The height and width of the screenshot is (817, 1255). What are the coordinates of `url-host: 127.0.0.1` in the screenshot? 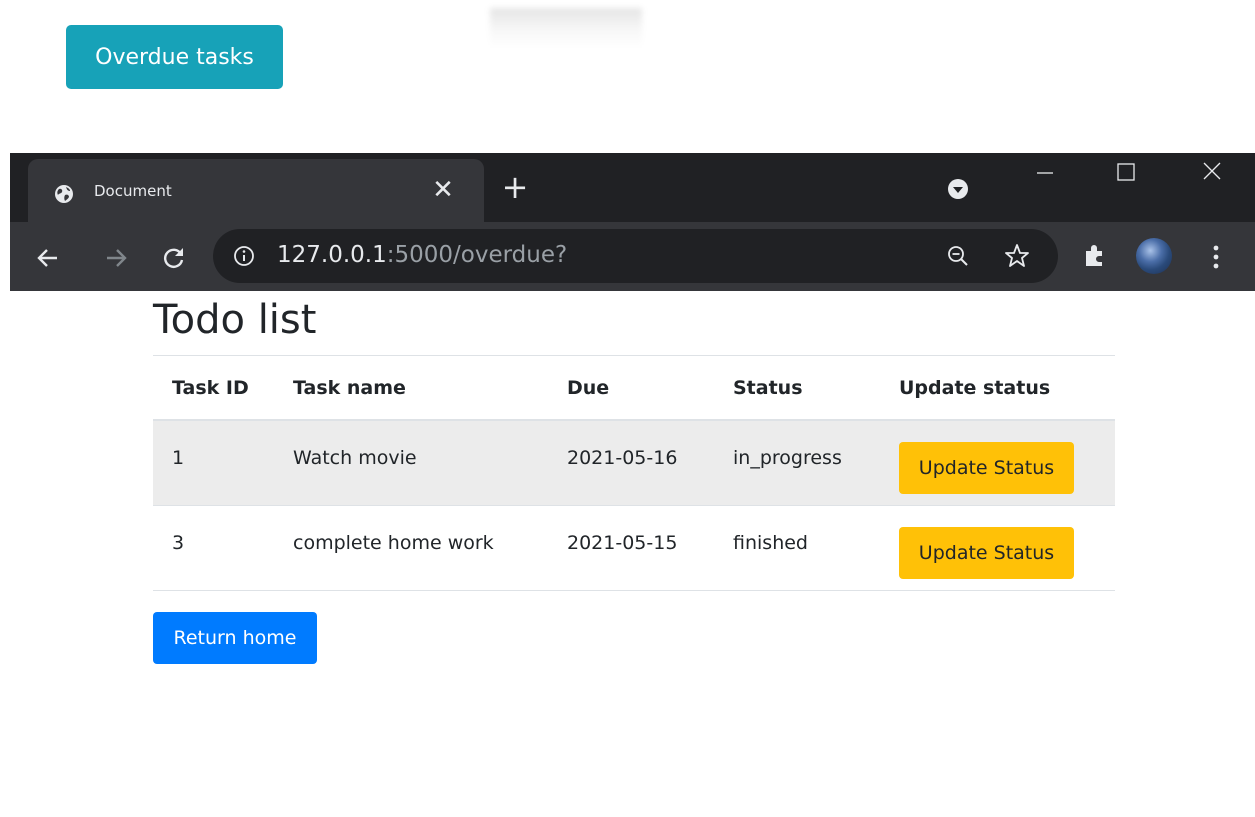 It's located at (332, 255).